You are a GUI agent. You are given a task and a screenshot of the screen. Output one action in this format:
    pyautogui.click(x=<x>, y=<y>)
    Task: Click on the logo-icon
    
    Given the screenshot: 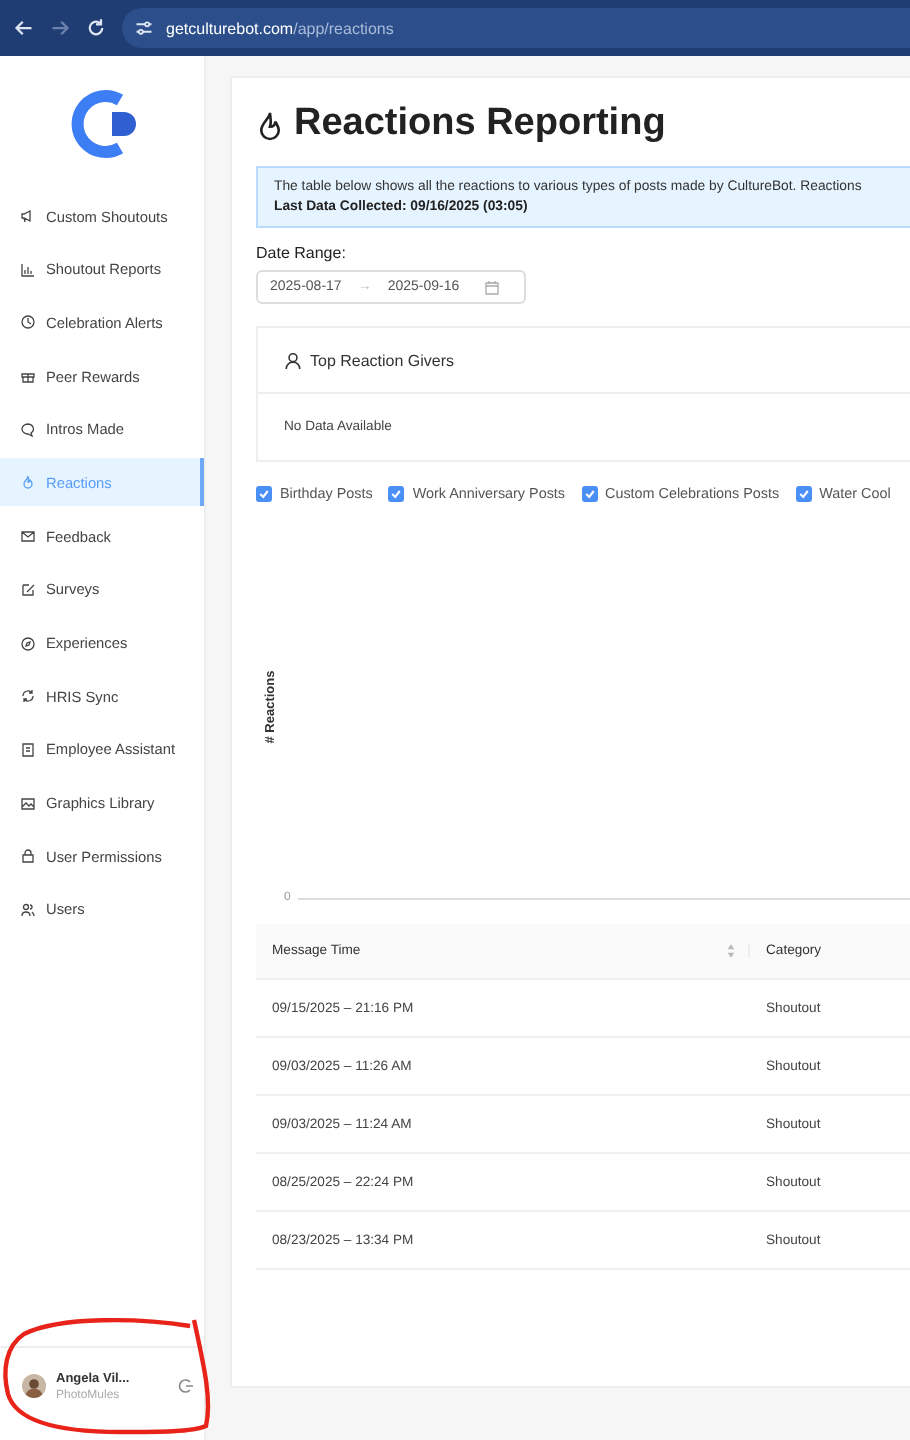 What is the action you would take?
    pyautogui.click(x=104, y=124)
    